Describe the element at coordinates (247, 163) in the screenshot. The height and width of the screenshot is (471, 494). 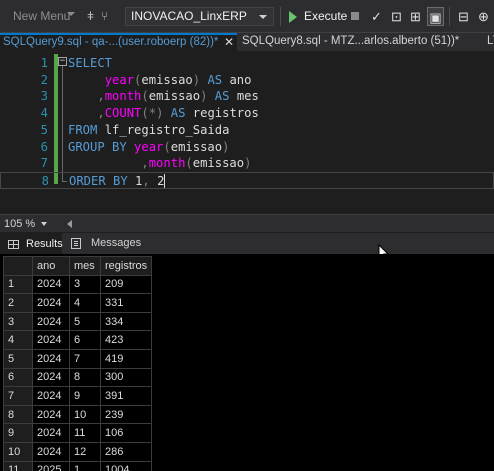
I see `code-line: 7 ,month(emissao)` at that location.